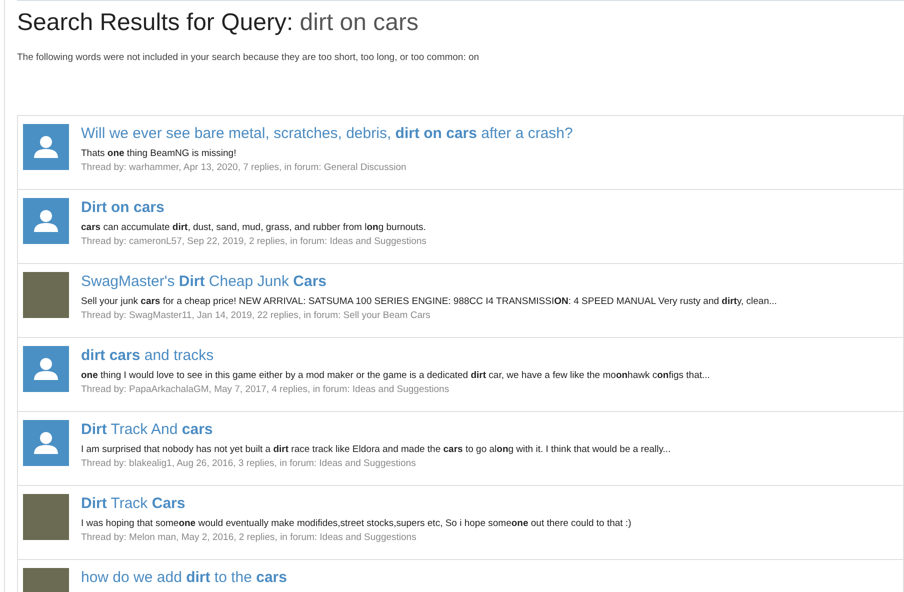 The height and width of the screenshot is (592, 904). What do you see at coordinates (253, 228) in the screenshot?
I see `result-snippet: cars can accumulate dirt, dust, sand, mud, grass, and rubber from long burnouts.` at bounding box center [253, 228].